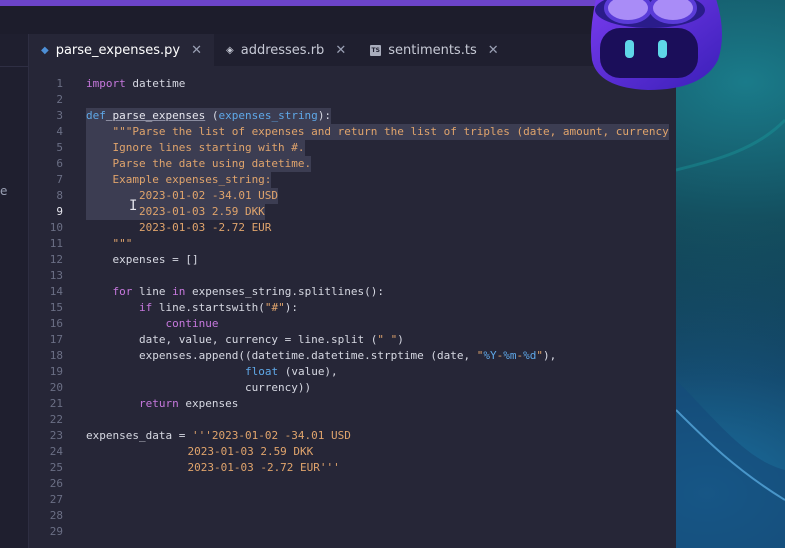  What do you see at coordinates (152, 291) in the screenshot?
I see `code-text: line` at bounding box center [152, 291].